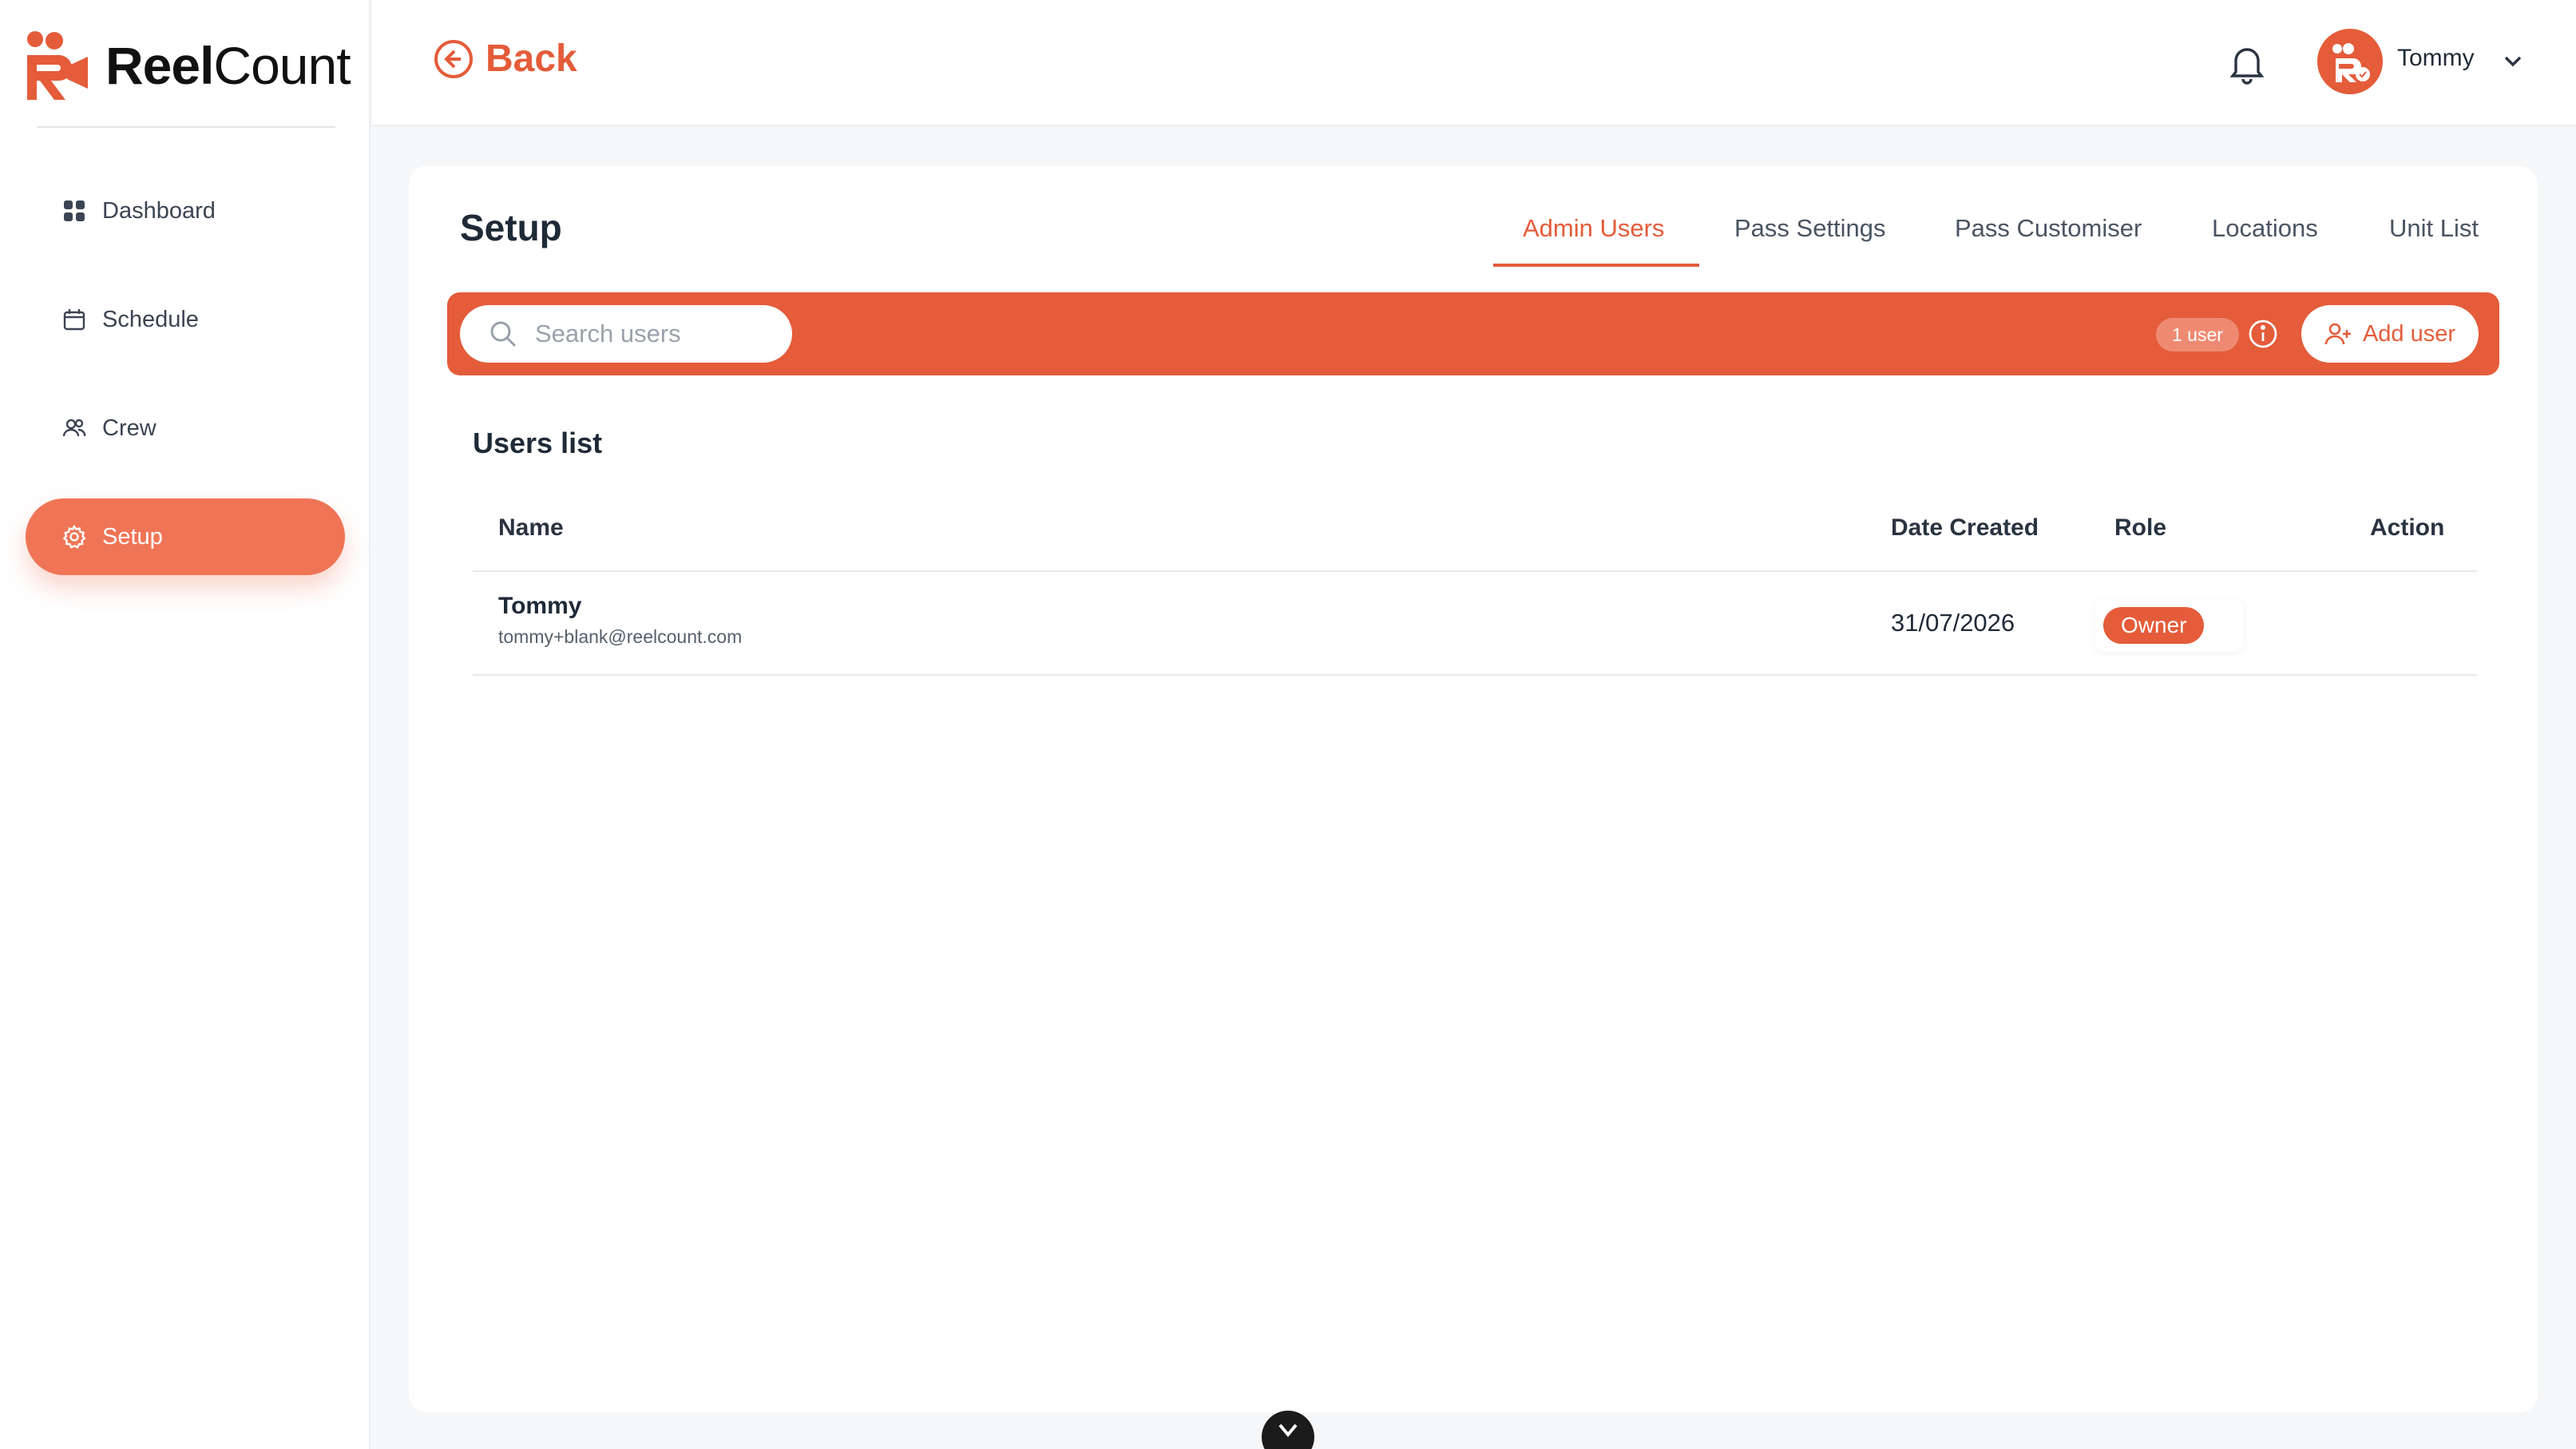  I want to click on grid-icon, so click(74, 211).